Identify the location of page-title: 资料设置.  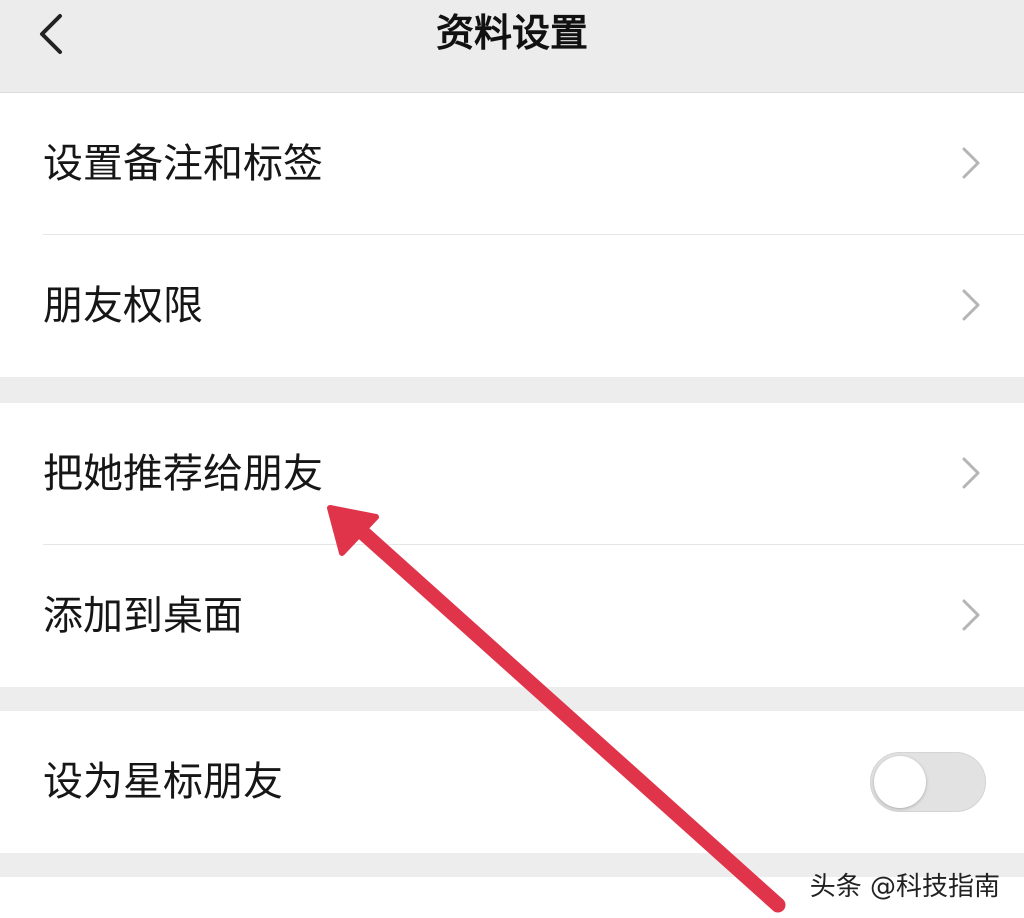
(511, 33).